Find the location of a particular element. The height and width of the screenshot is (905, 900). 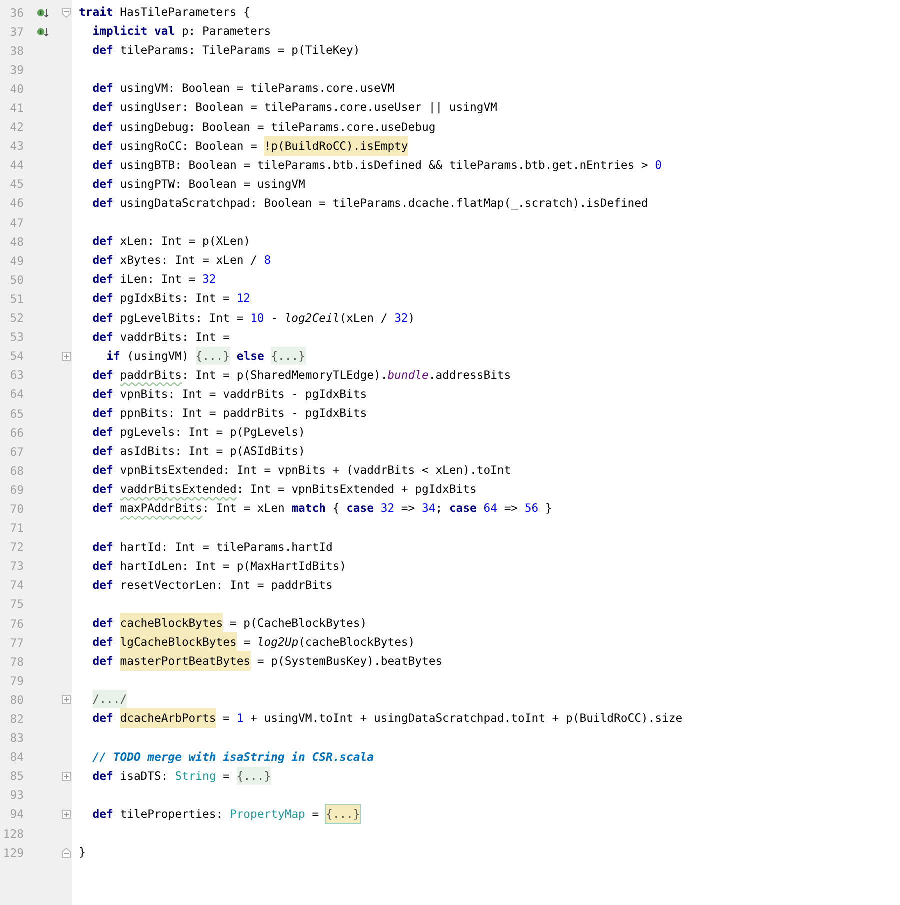

line-number: 39 is located at coordinates (16, 69).